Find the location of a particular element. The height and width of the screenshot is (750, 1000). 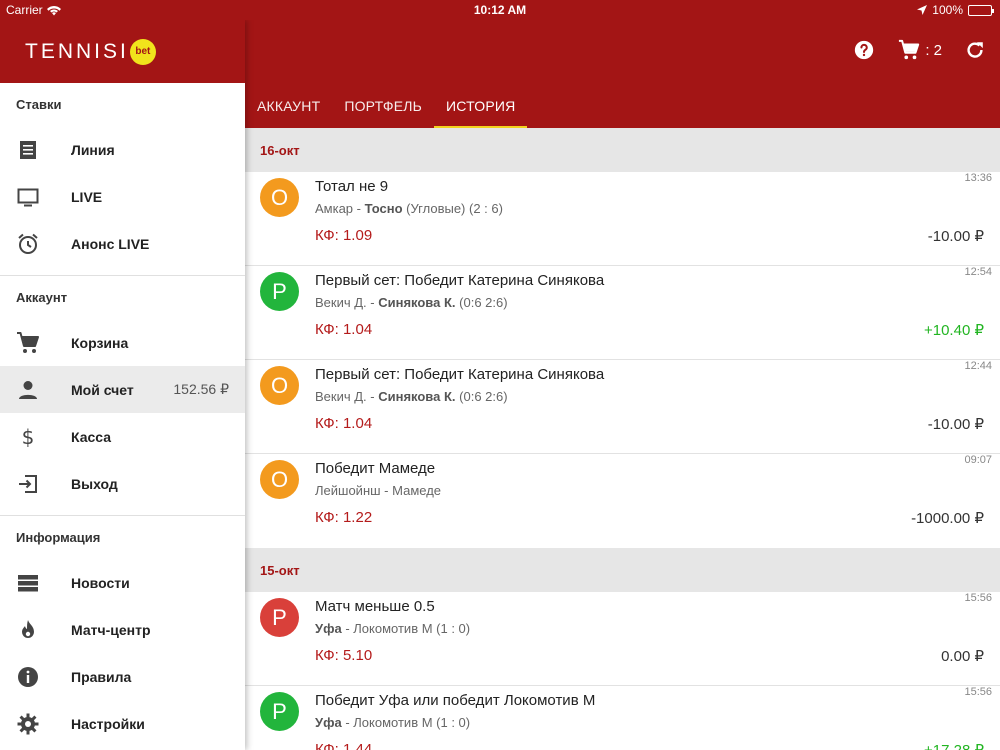

battery-percent: 100% is located at coordinates (947, 10).